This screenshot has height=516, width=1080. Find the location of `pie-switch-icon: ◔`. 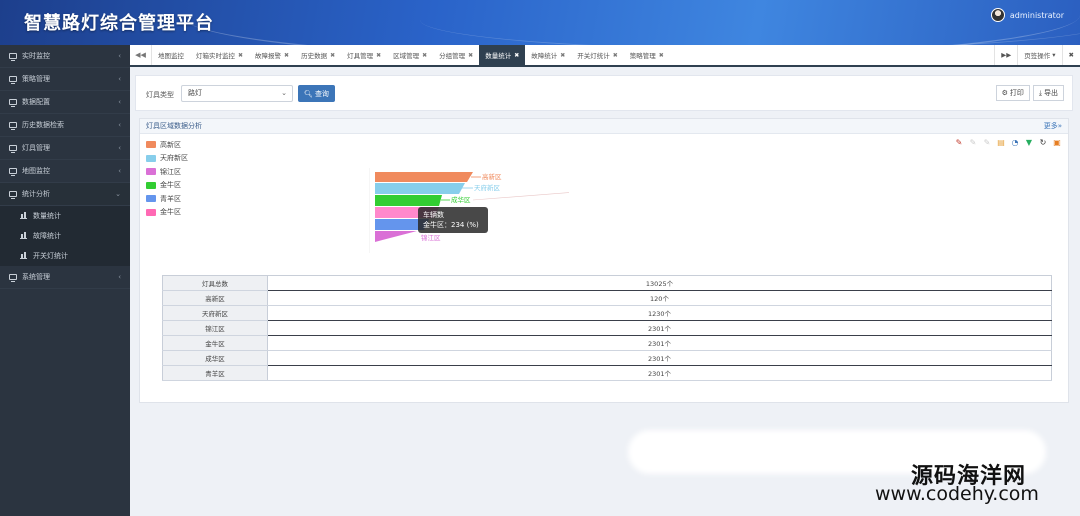

pie-switch-icon: ◔ is located at coordinates (1015, 143).